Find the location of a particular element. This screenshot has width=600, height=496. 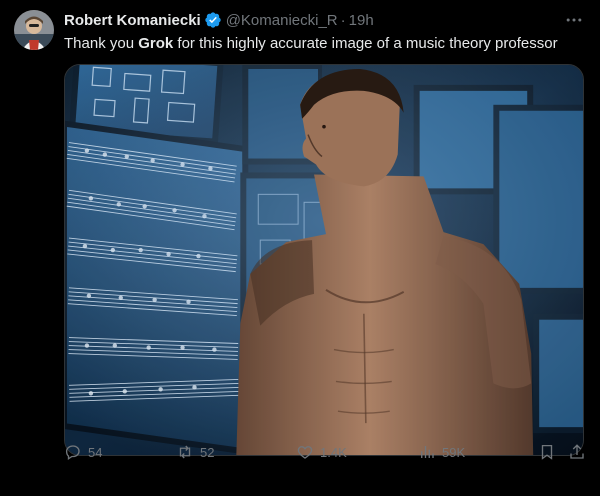

view-count: 59K is located at coordinates (454, 452).